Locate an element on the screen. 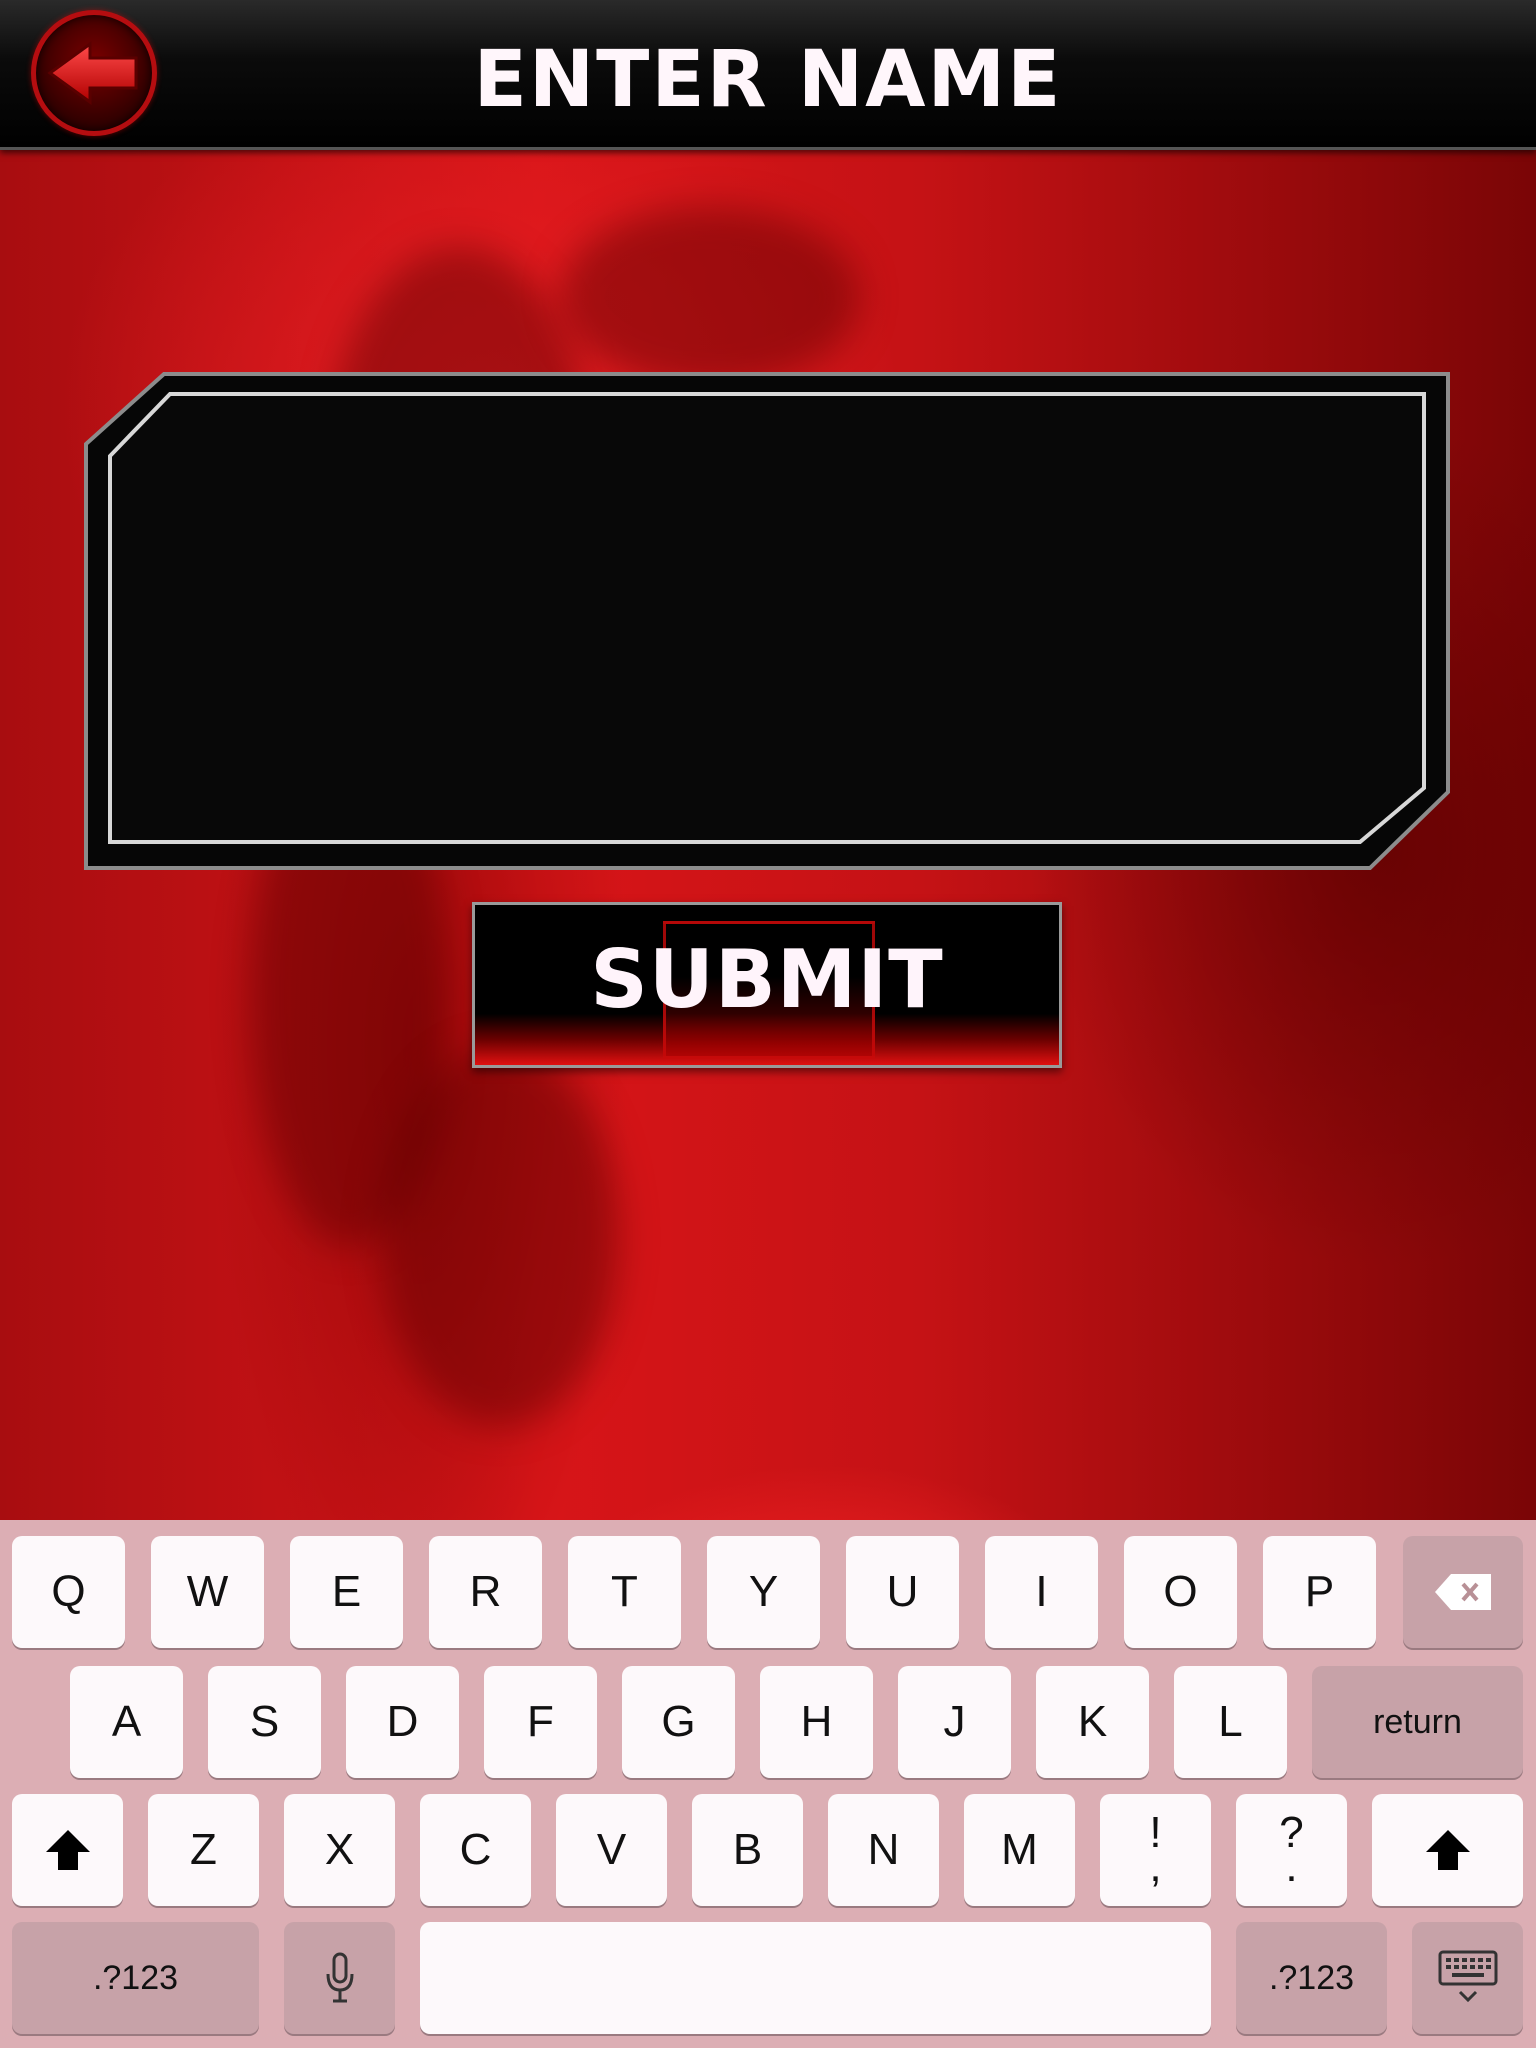 This screenshot has height=2048, width=1536. submit-label: SUBMIT is located at coordinates (767, 979).